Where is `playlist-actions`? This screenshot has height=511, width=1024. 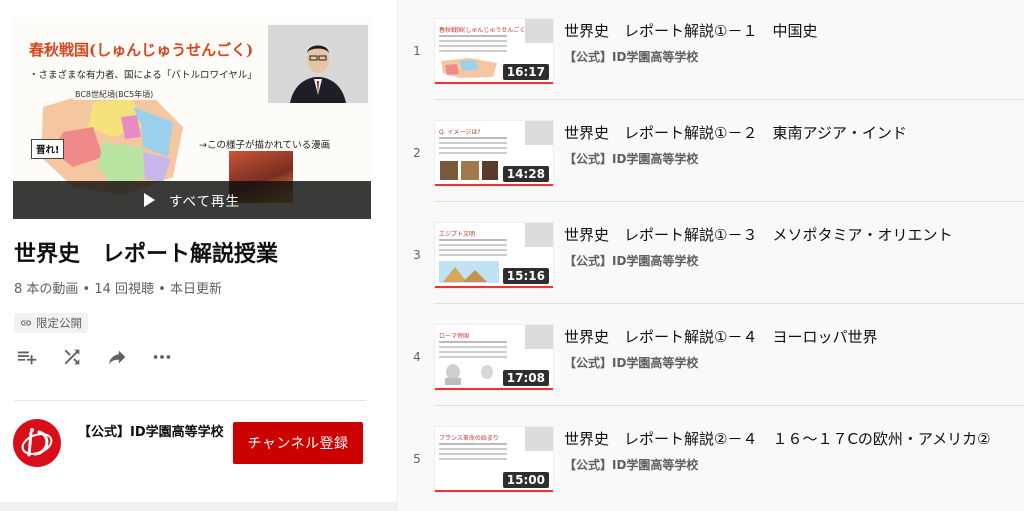 playlist-actions is located at coordinates (94, 357).